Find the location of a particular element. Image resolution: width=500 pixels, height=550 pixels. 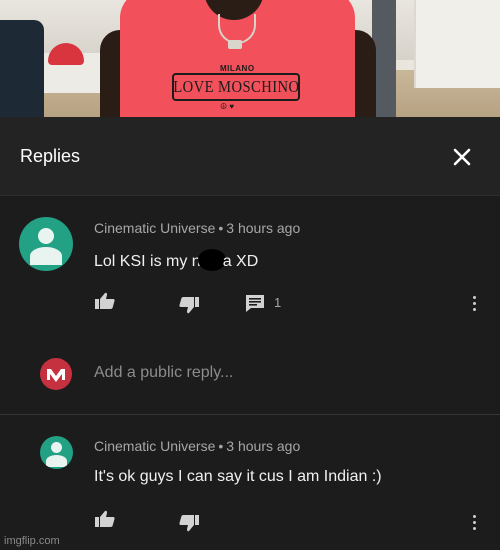

shirt-logo: LOVE MOSCHINO is located at coordinates (236, 87).